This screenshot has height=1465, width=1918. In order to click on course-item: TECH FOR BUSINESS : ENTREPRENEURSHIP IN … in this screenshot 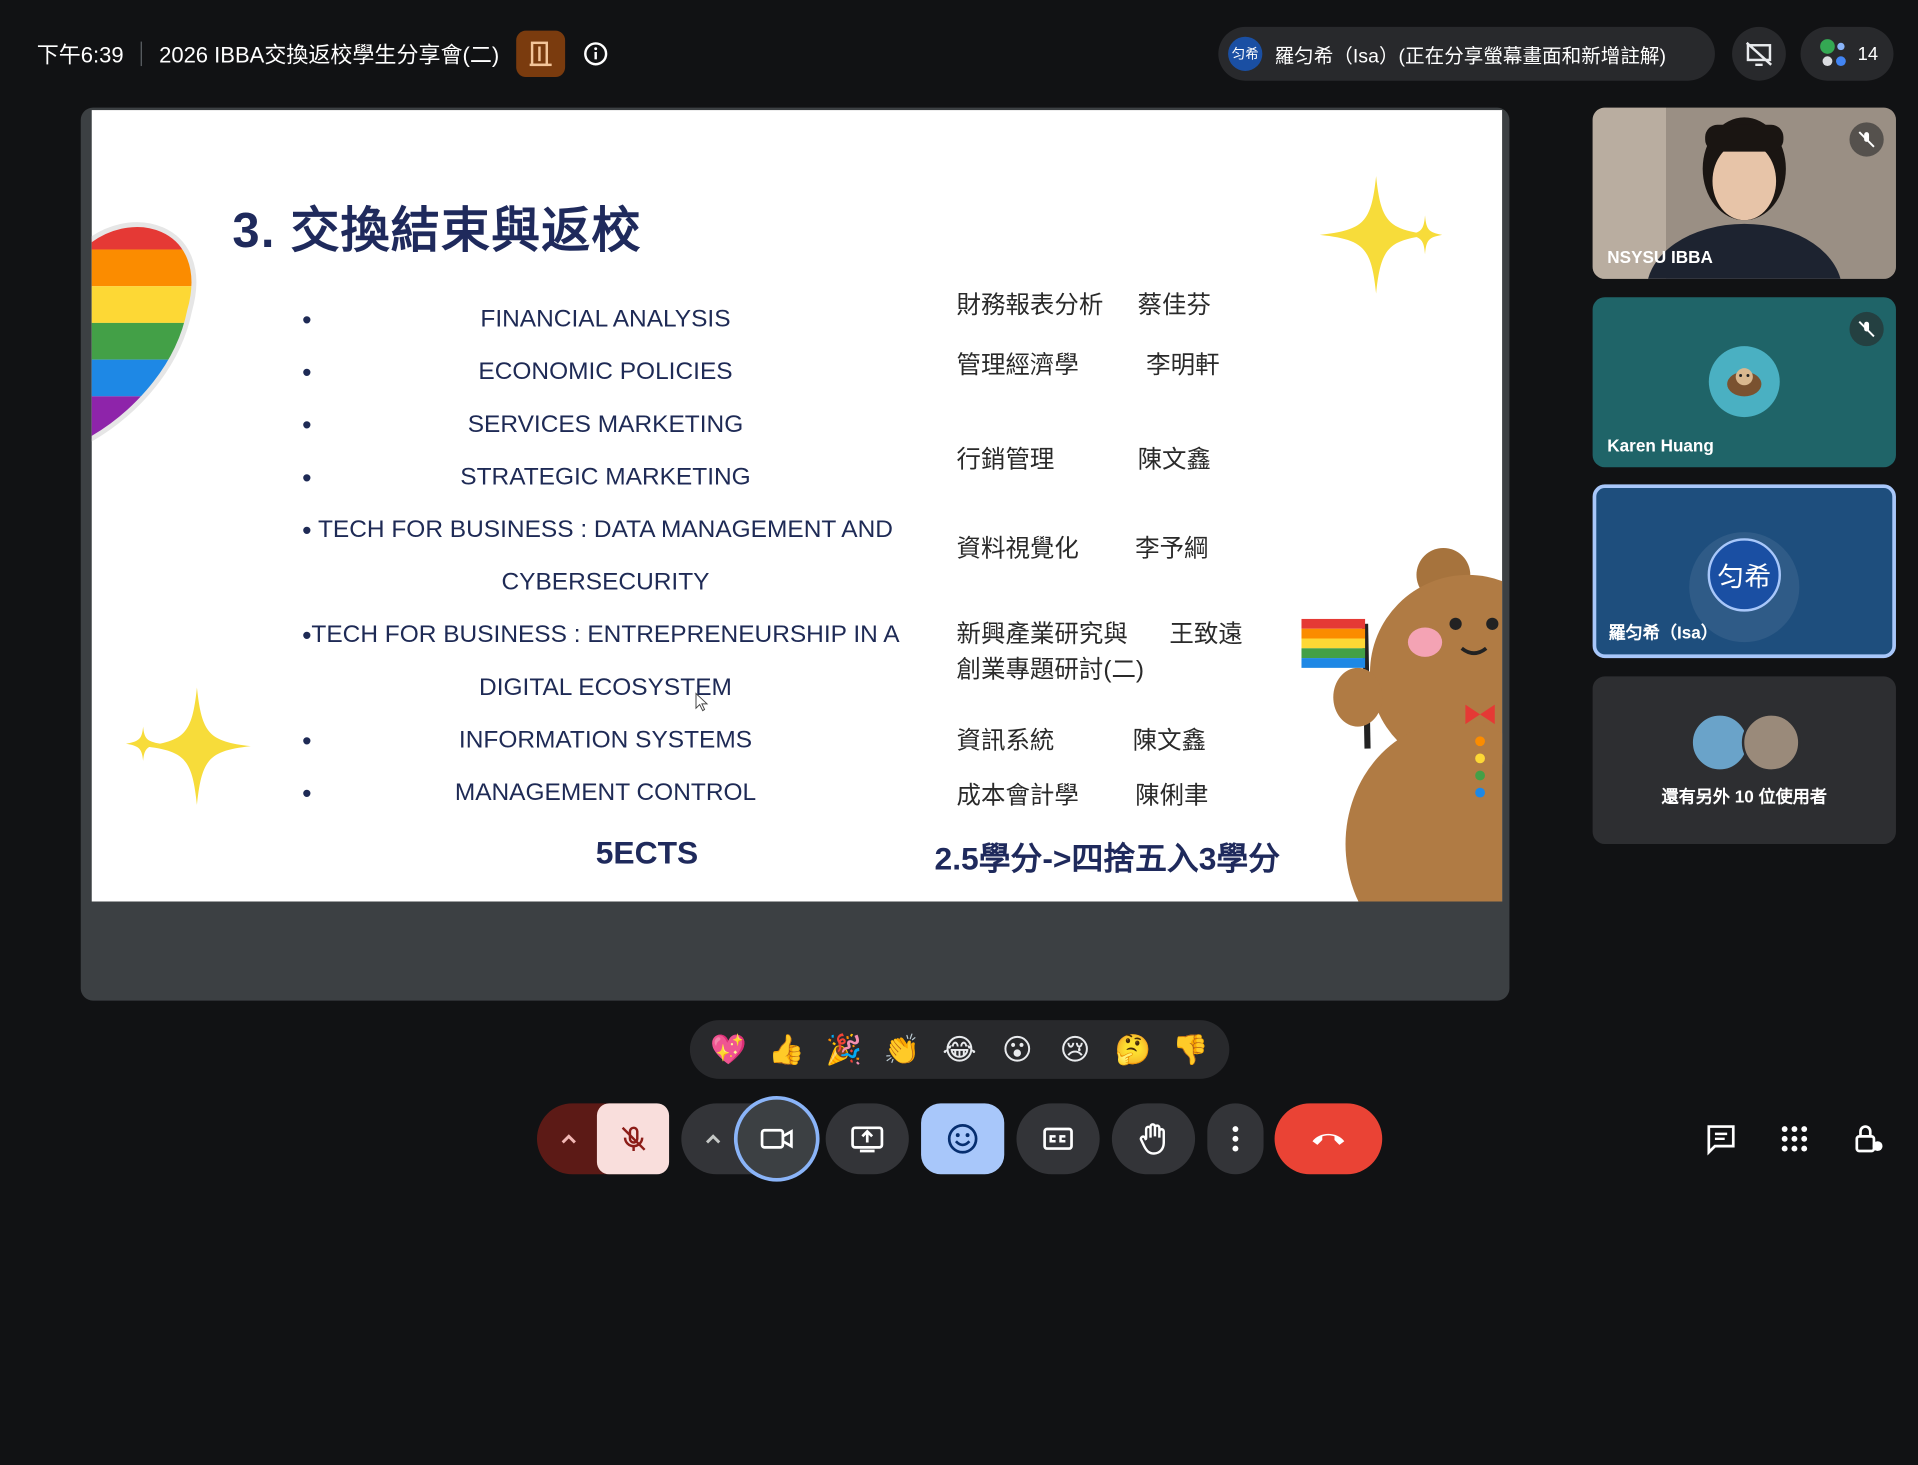, I will do `click(605, 661)`.